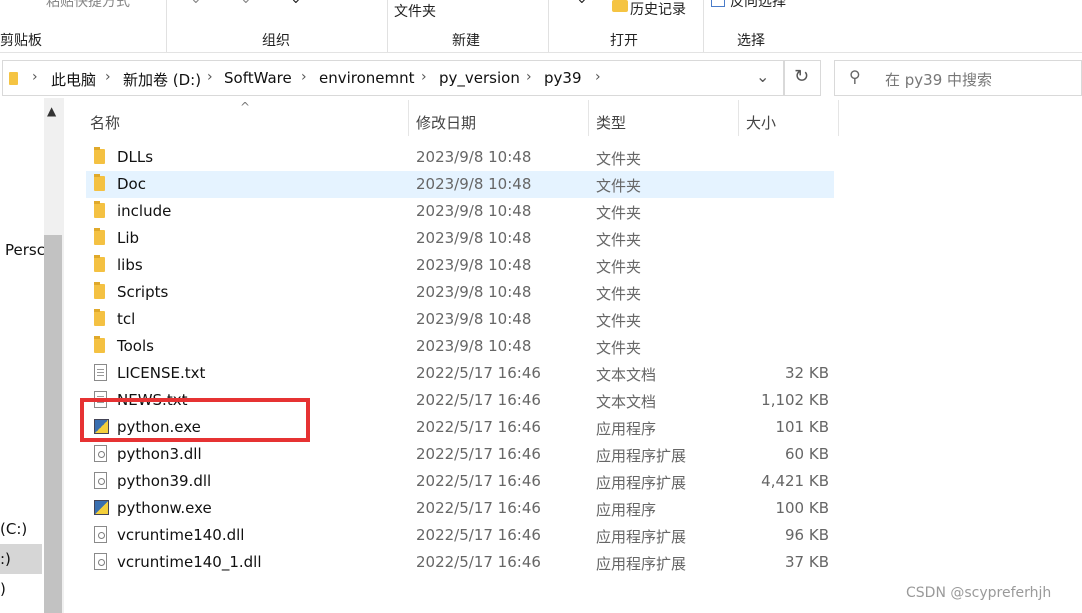  Describe the element at coordinates (761, 122) in the screenshot. I see `column-header-size: 大小` at that location.